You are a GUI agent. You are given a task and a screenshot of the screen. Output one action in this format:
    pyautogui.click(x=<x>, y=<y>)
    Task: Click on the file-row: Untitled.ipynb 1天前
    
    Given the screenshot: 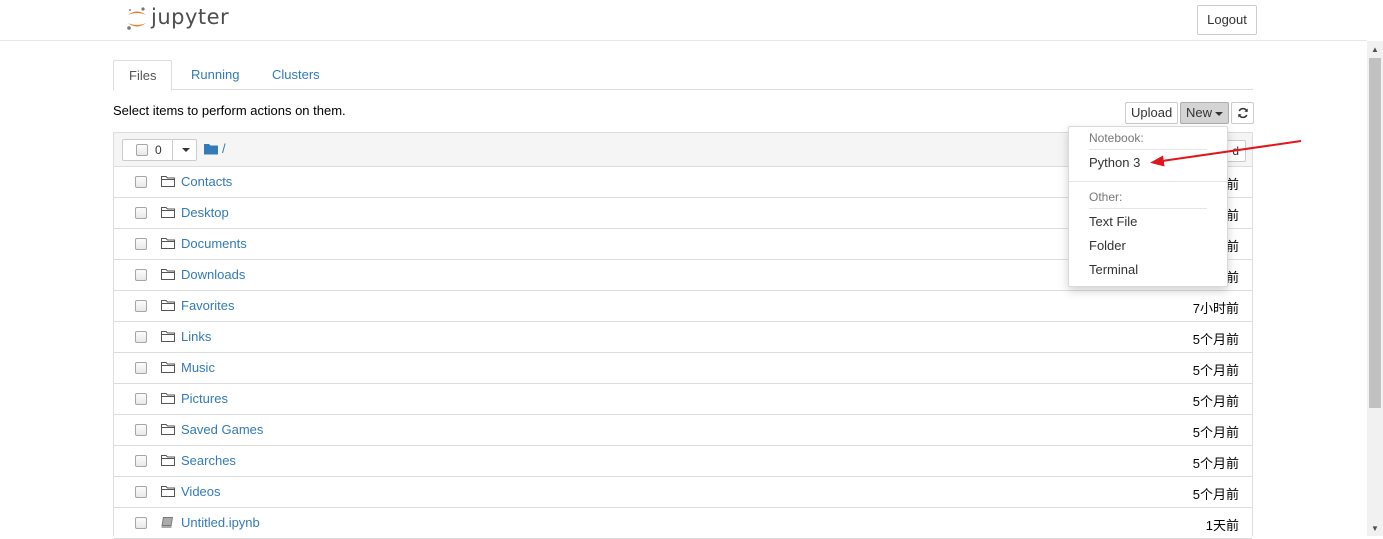 What is the action you would take?
    pyautogui.click(x=683, y=523)
    